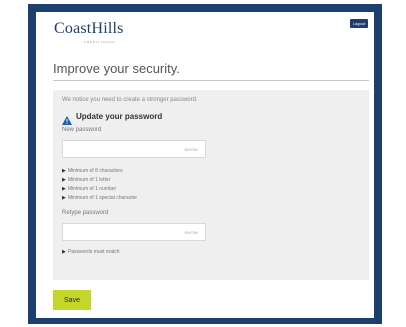 The width and height of the screenshot is (406, 327). I want to click on update-password-heading: Update your password, so click(119, 116).